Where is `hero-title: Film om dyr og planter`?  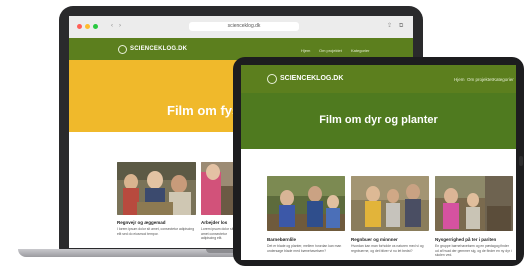 hero-title: Film om dyr og planter is located at coordinates (378, 120).